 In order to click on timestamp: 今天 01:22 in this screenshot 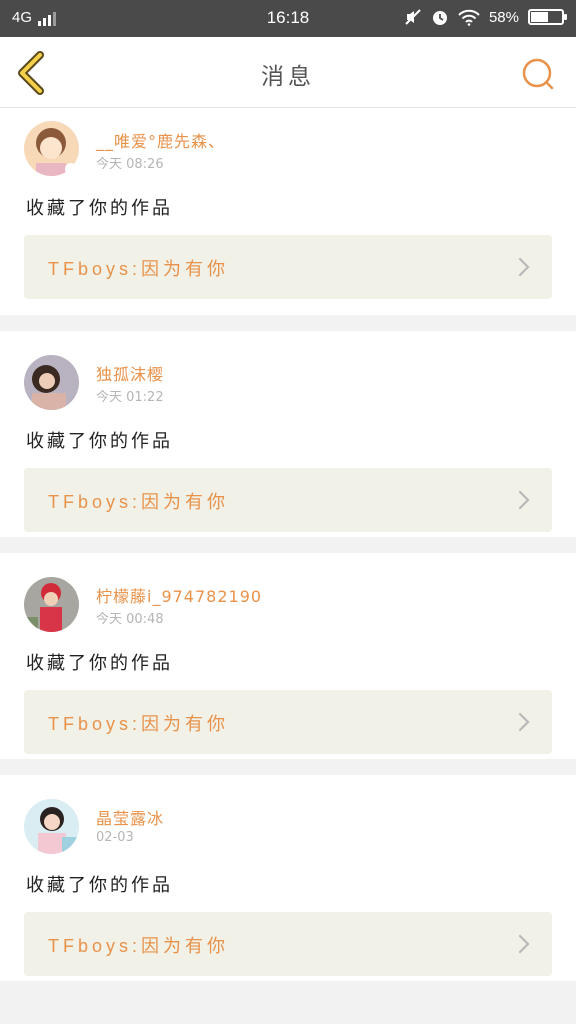, I will do `click(130, 397)`.